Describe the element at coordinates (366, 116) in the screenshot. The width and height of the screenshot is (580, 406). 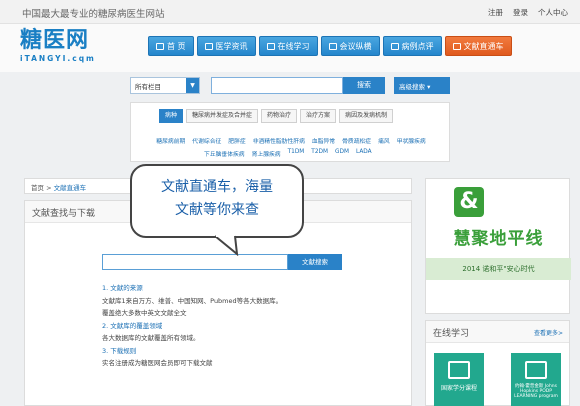
I see `tab-etiology: 病因及发病机制` at that location.